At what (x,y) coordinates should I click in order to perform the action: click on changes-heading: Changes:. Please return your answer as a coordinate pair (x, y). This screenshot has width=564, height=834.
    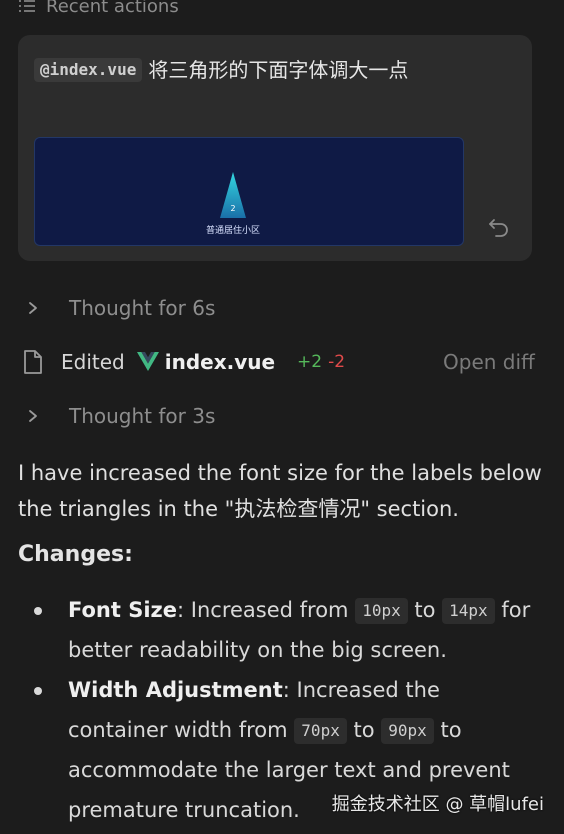
    Looking at the image, I should click on (75, 554).